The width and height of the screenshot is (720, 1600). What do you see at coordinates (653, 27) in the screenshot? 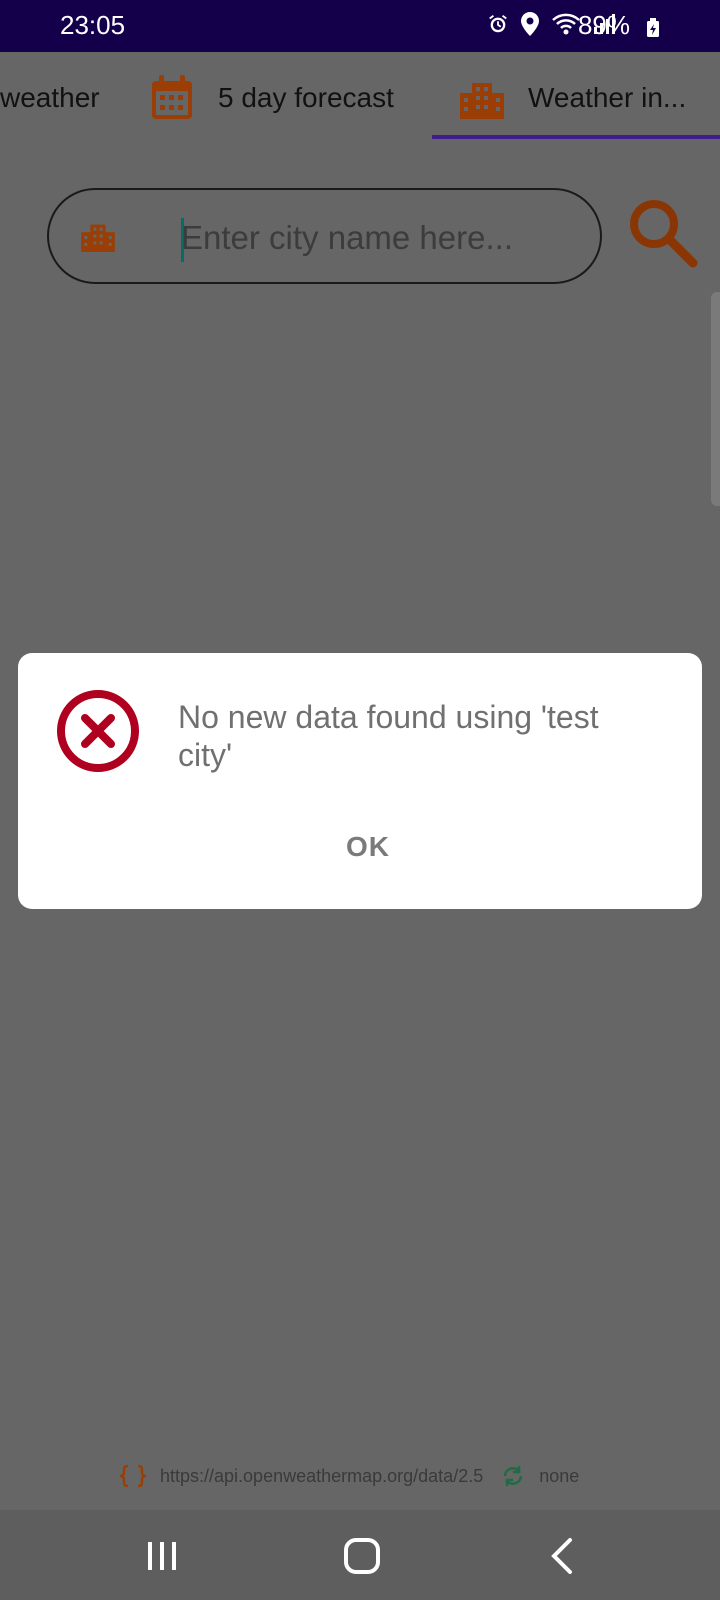
I see `battery-icon` at bounding box center [653, 27].